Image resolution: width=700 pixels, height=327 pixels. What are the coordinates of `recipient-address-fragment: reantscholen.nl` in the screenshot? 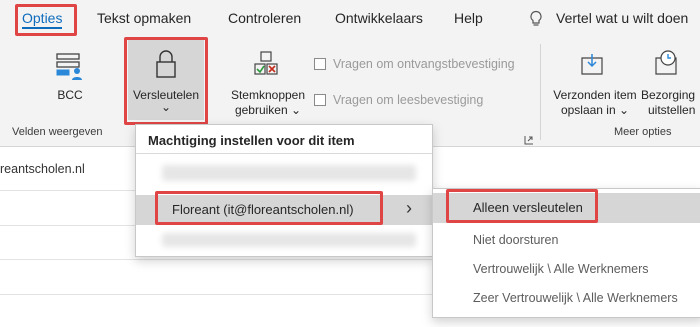 It's located at (42, 169).